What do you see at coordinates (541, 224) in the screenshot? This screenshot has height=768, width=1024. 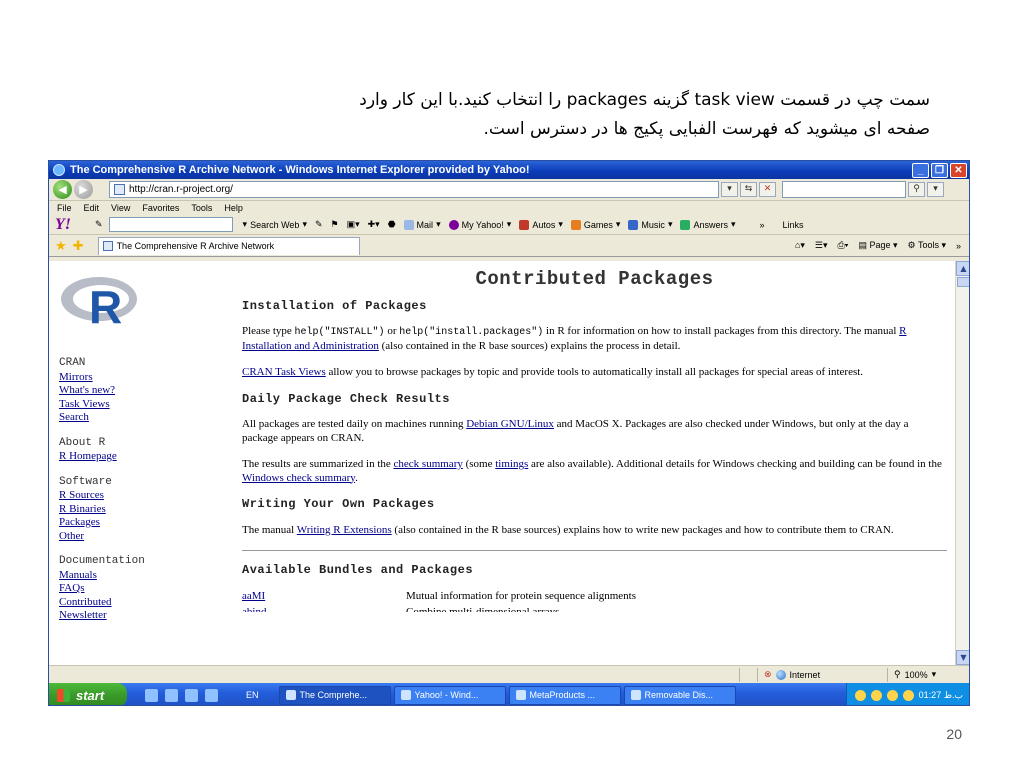 I see `autos-button: Autos ▾` at bounding box center [541, 224].